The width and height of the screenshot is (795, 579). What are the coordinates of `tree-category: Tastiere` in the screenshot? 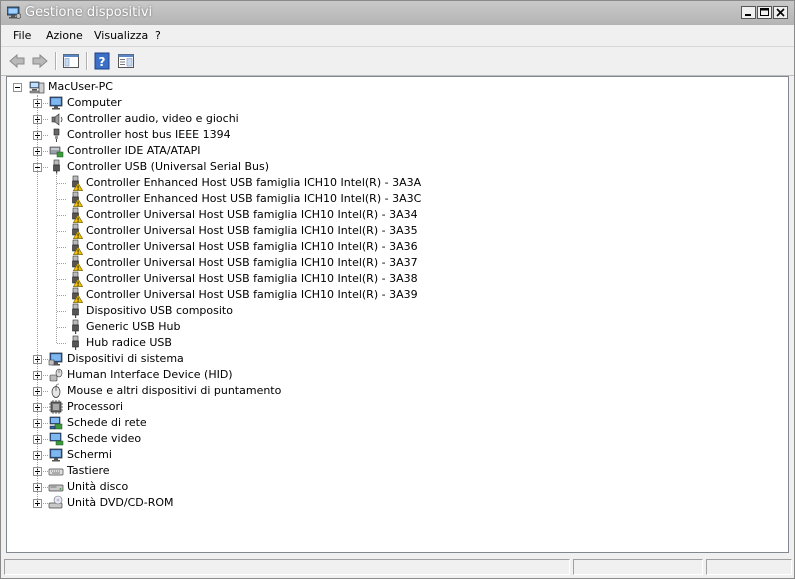 It's located at (397, 471).